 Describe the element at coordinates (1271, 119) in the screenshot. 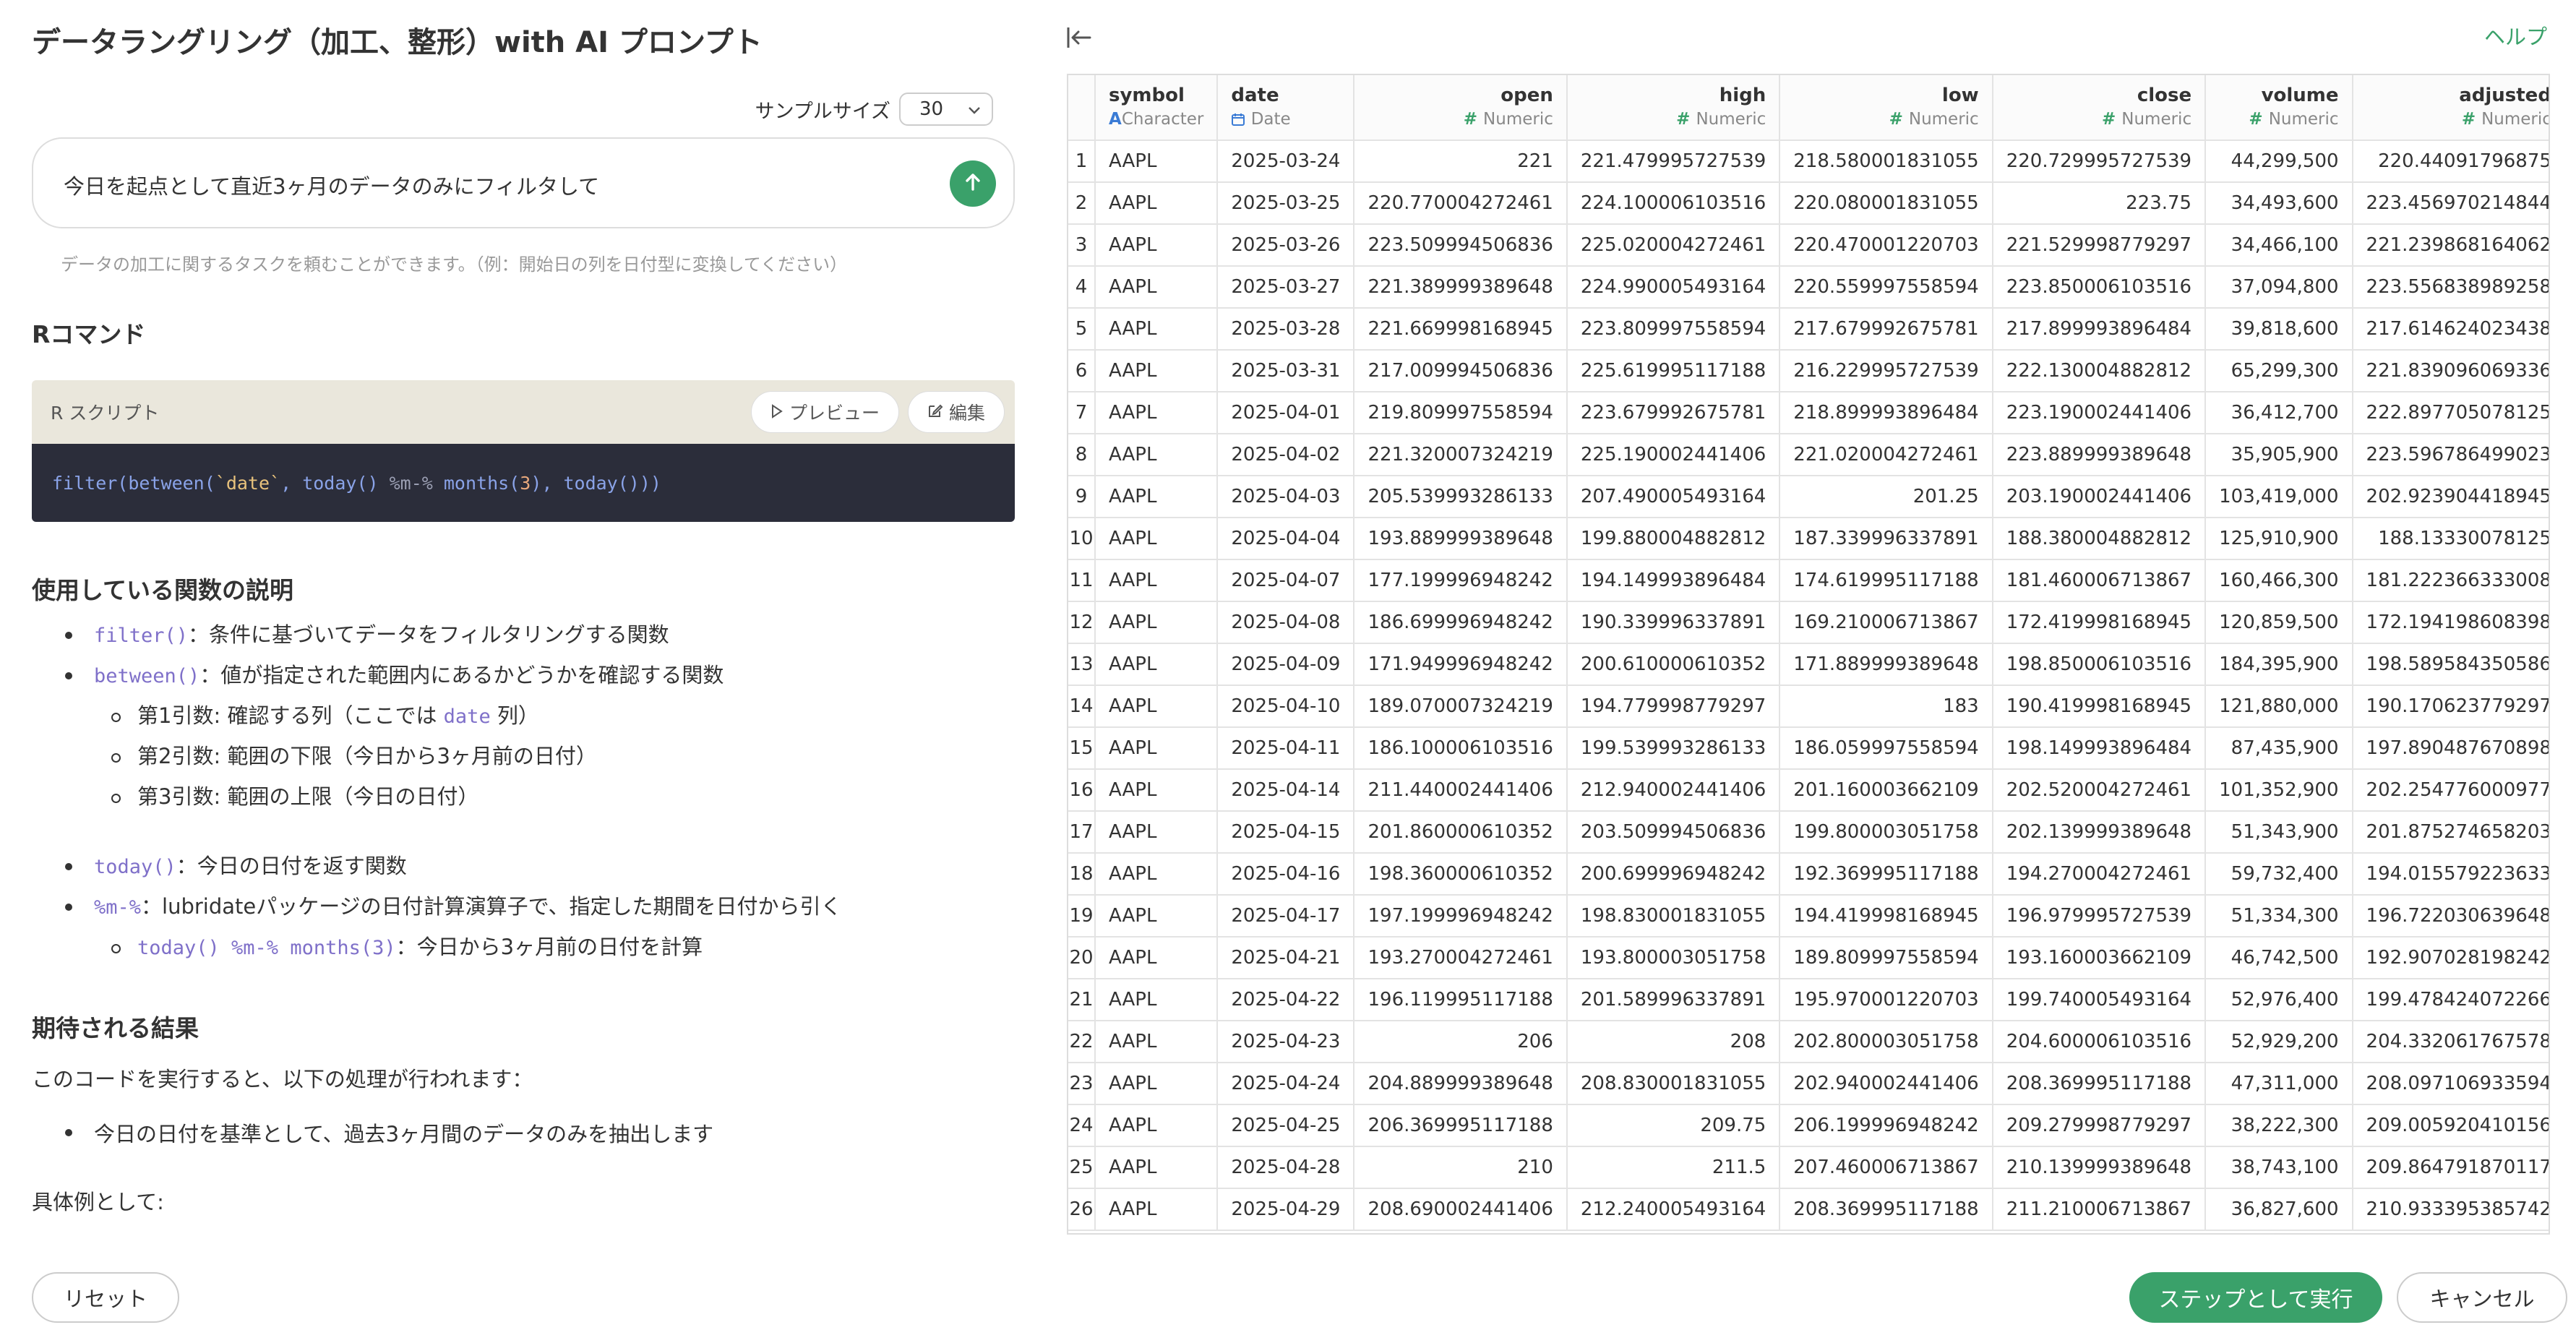

I see `column-type-label: Date` at that location.